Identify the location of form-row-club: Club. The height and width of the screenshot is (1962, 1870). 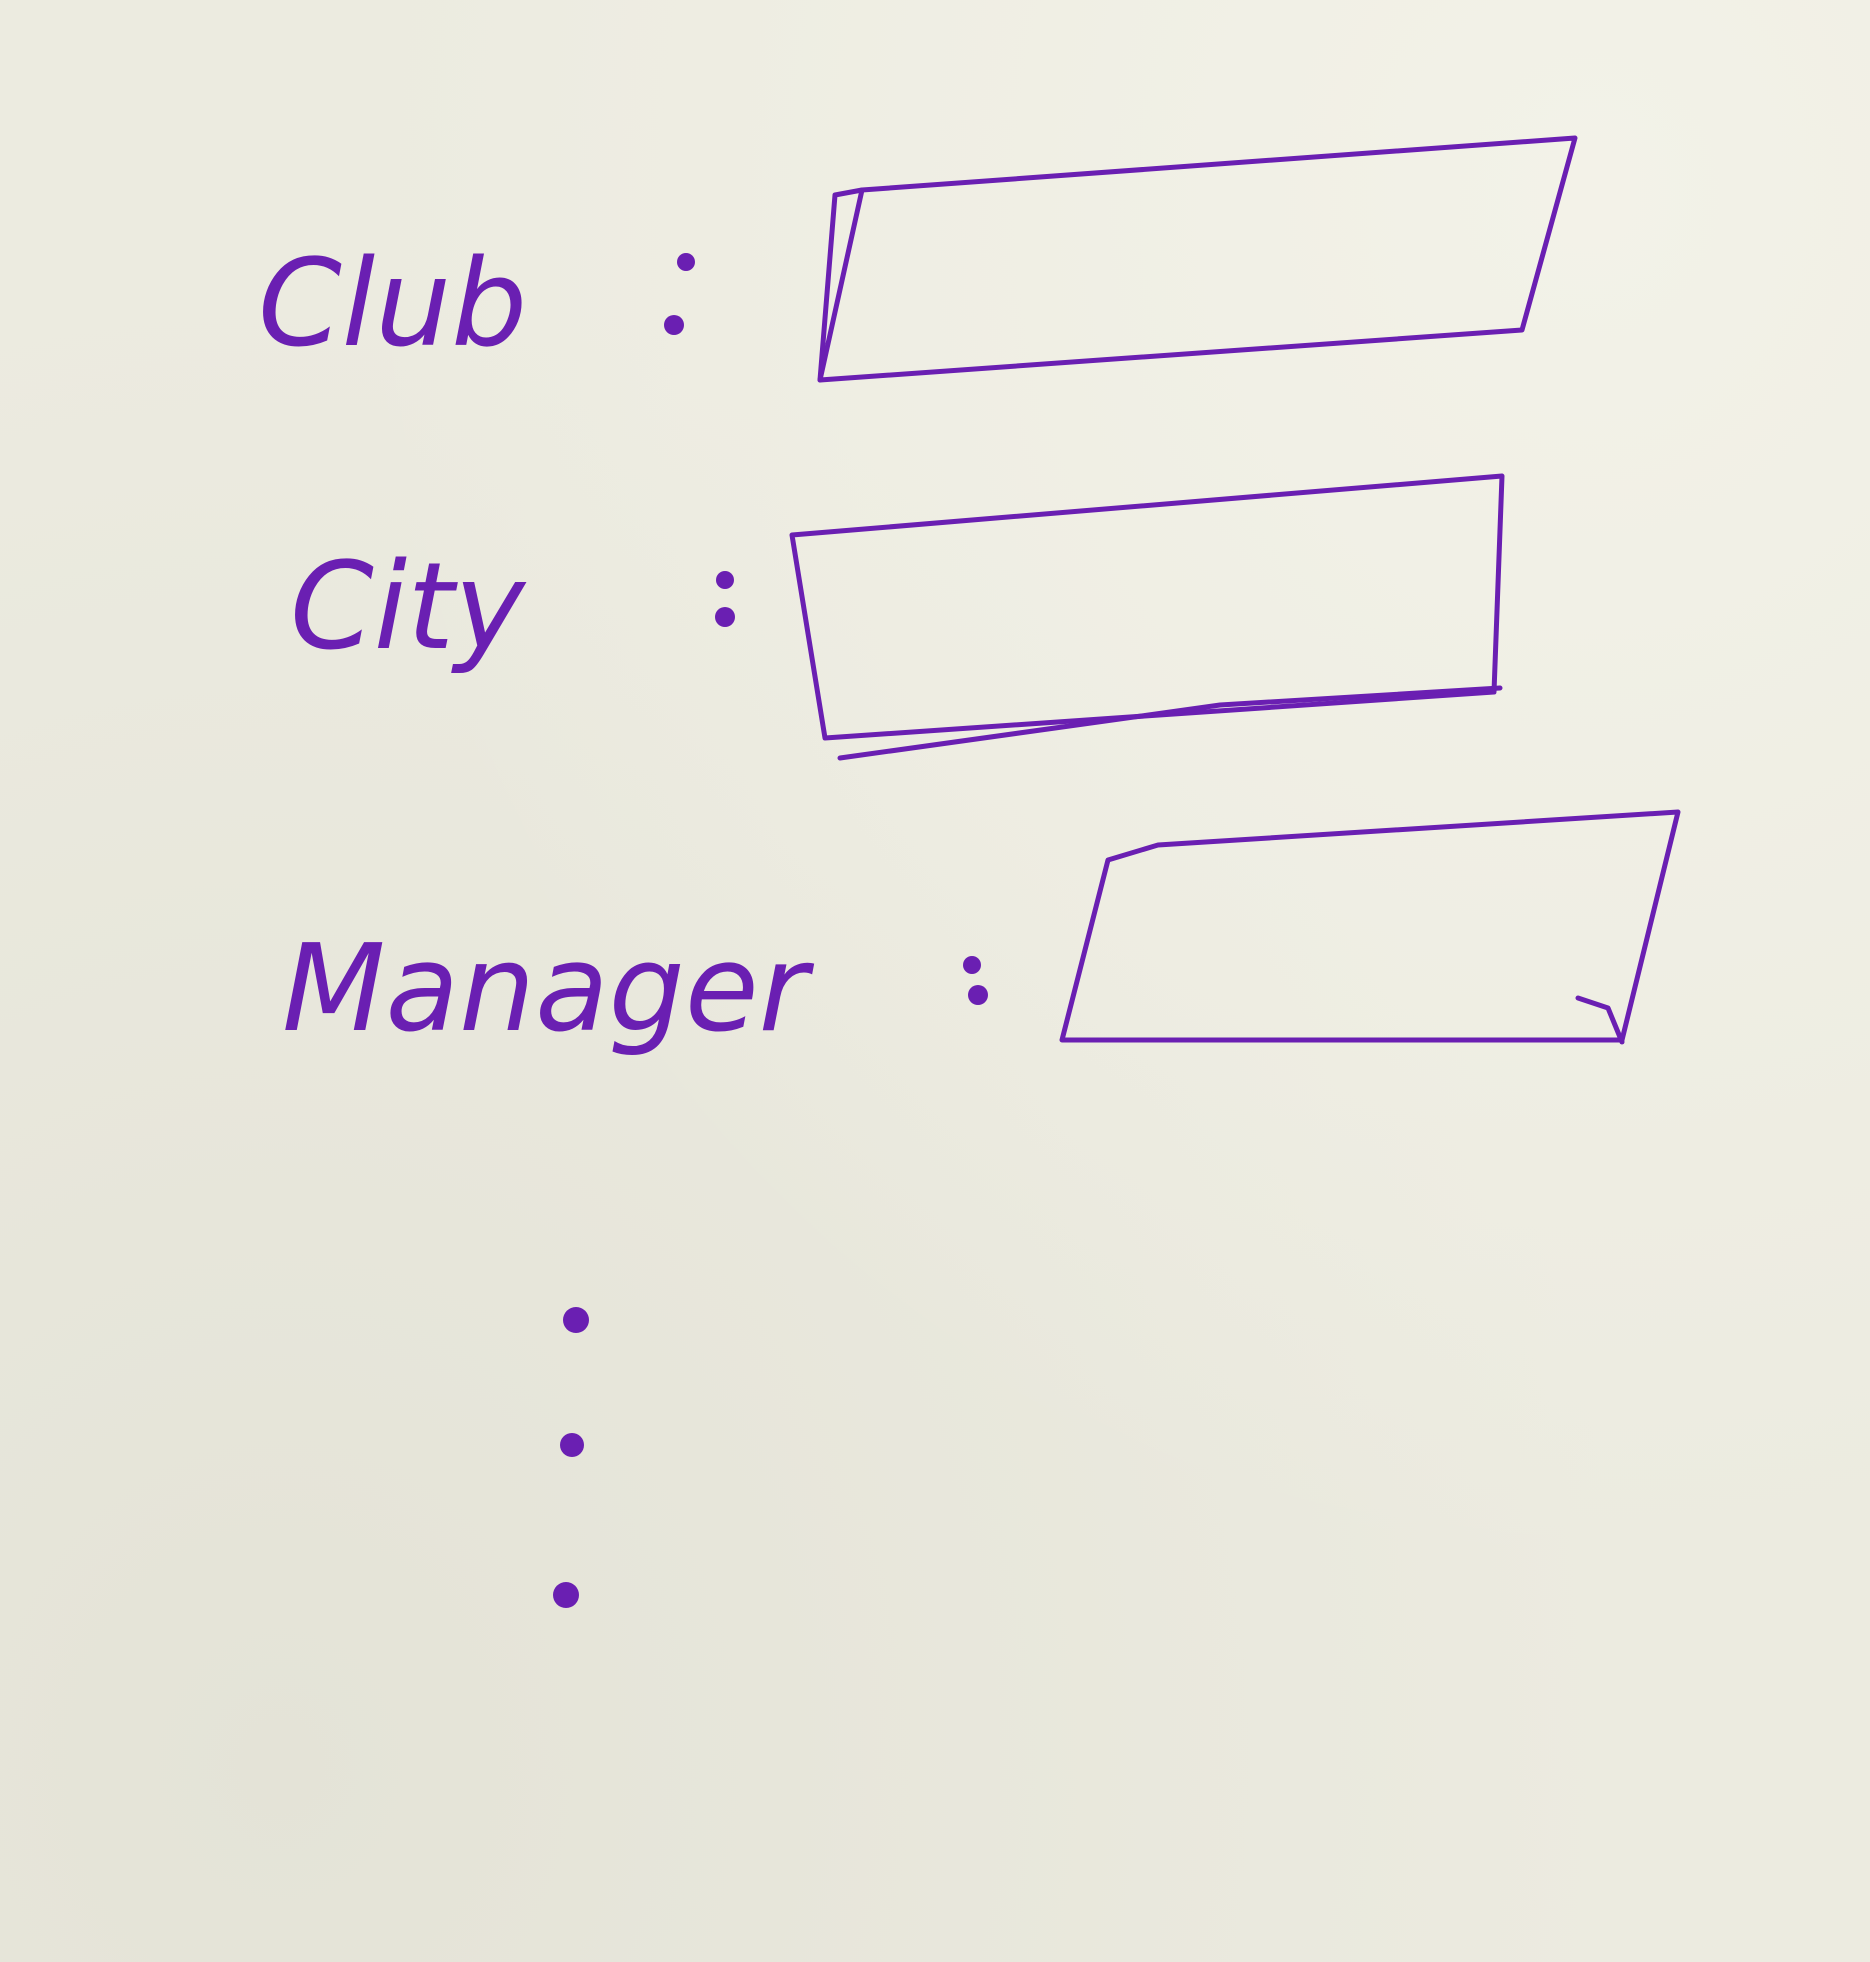
(918, 259).